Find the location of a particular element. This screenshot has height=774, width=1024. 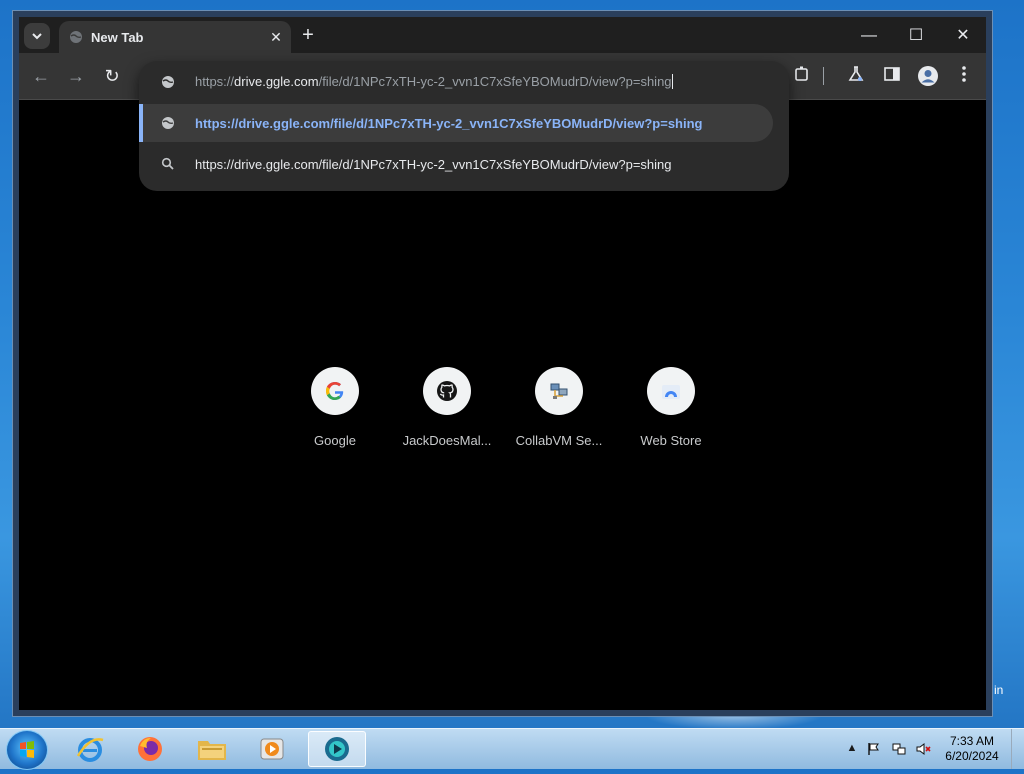

shortcut-label: Google is located at coordinates (335, 440).